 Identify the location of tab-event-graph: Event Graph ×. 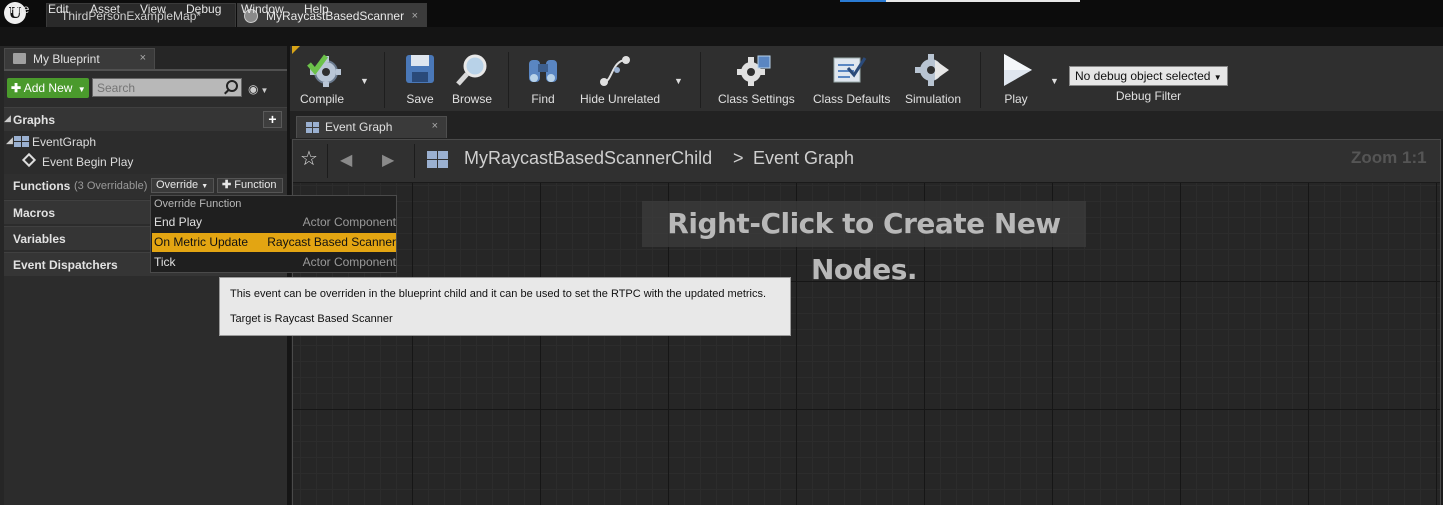
(371, 127).